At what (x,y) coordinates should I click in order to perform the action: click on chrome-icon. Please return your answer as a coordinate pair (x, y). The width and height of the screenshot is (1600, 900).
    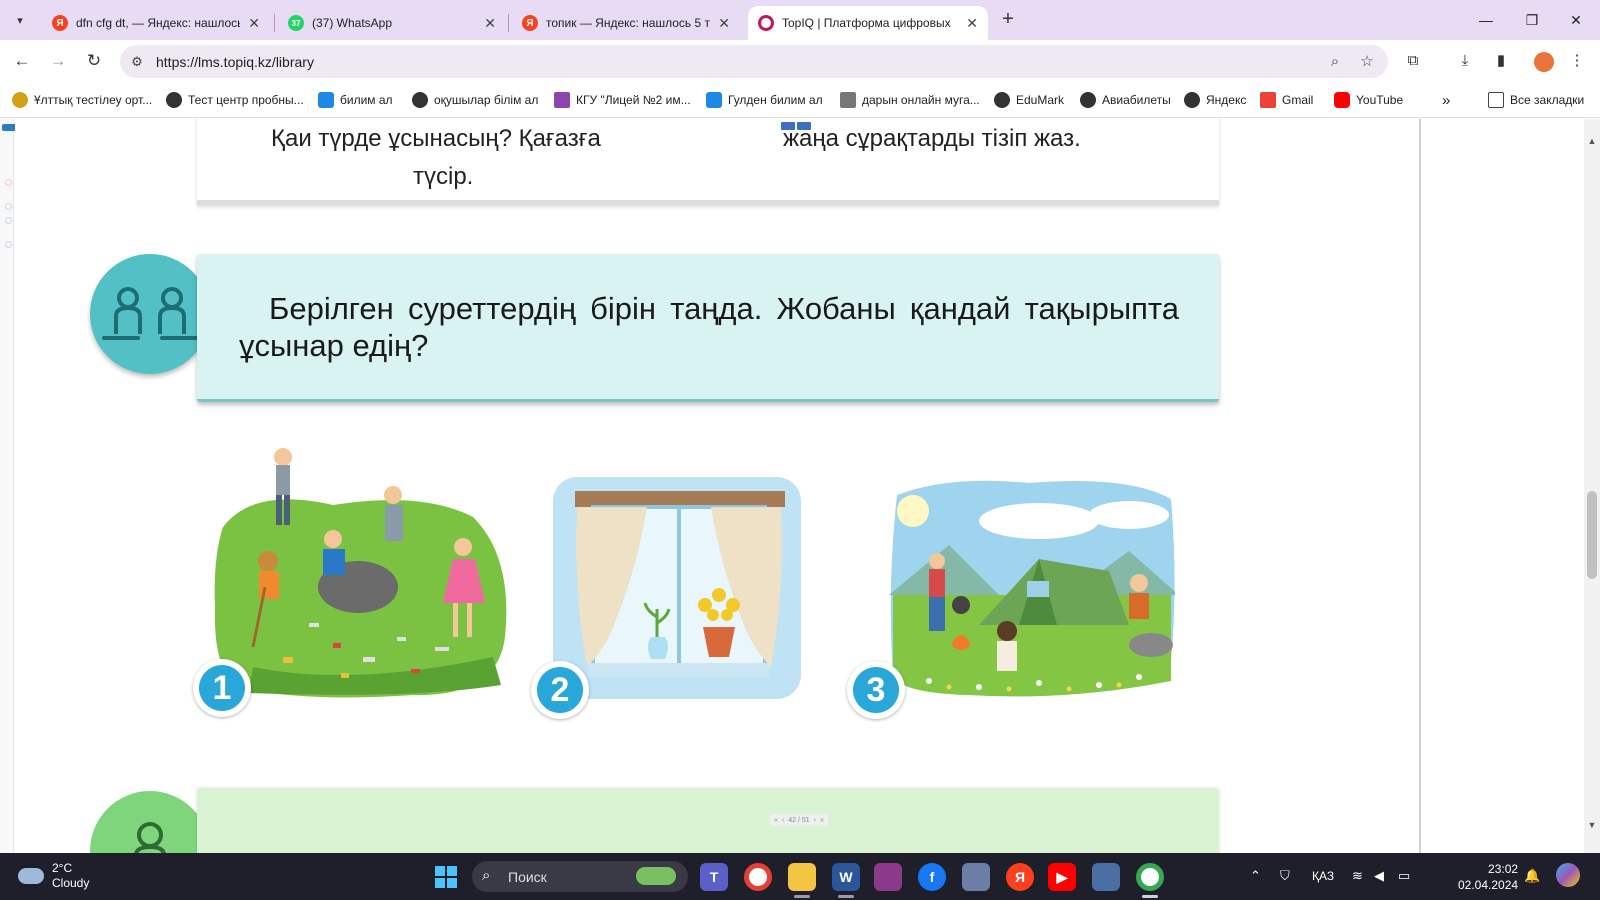
    Looking at the image, I should click on (758, 877).